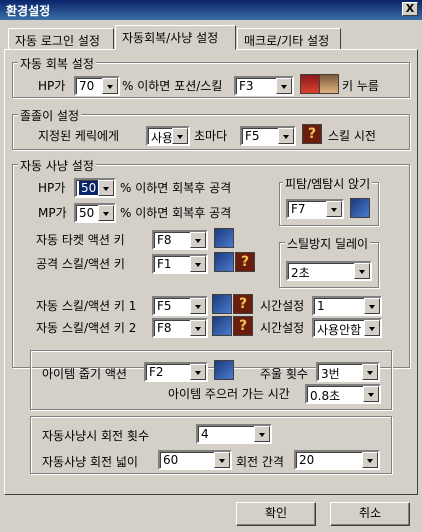 The width and height of the screenshot is (422, 532). What do you see at coordinates (162, 138) in the screenshot?
I see `follow-use-value: 사용` at bounding box center [162, 138].